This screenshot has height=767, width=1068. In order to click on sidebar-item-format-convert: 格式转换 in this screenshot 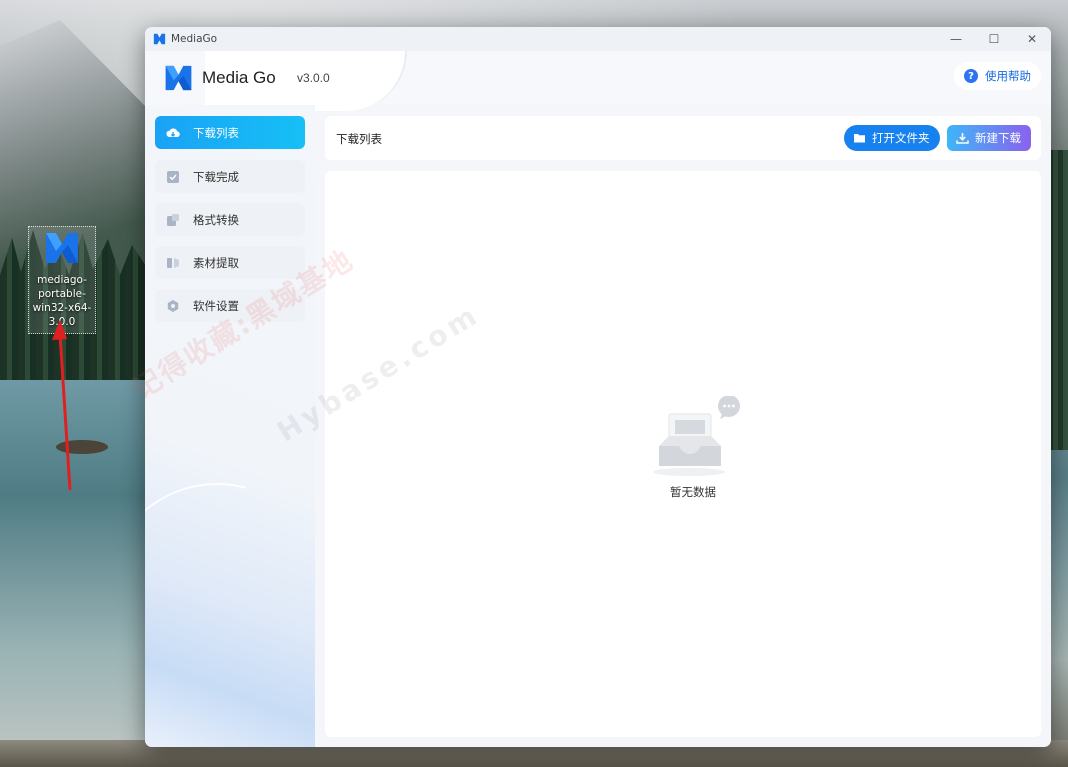, I will do `click(230, 219)`.